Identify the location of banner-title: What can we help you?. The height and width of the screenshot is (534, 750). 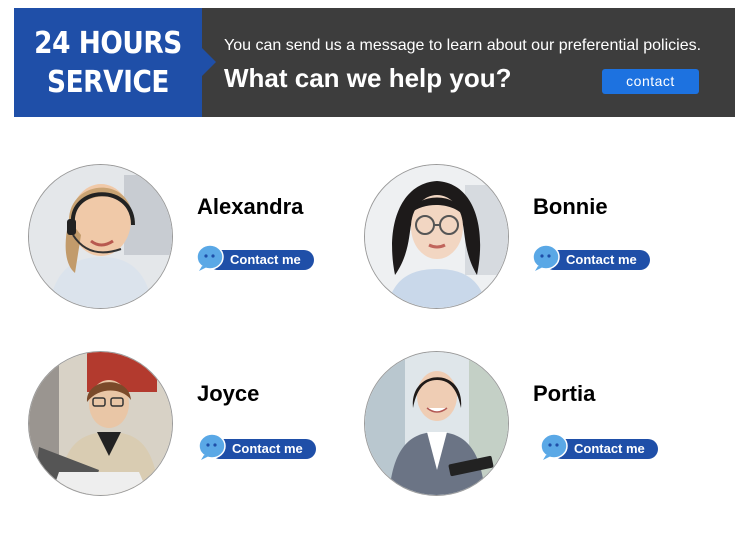
(368, 78).